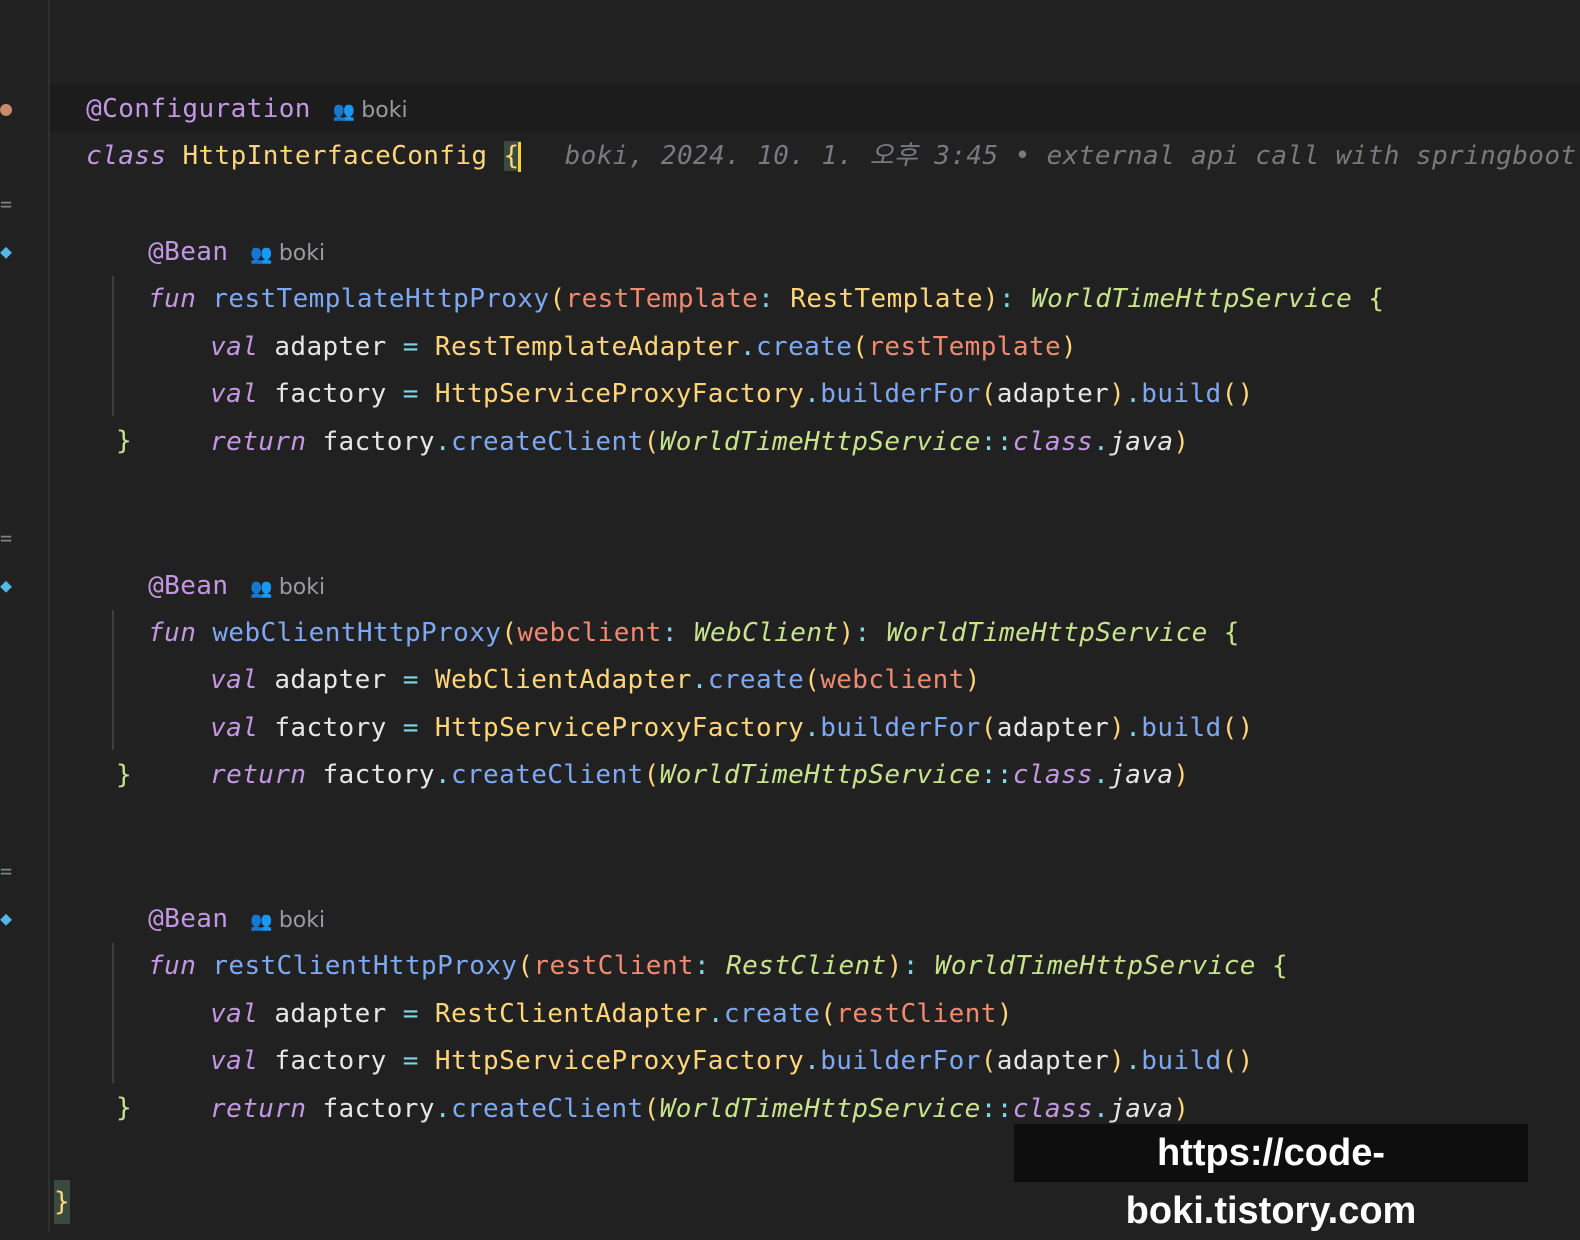 The image size is (1580, 1240). Describe the element at coordinates (126, 156) in the screenshot. I see `class-keyword: class` at that location.